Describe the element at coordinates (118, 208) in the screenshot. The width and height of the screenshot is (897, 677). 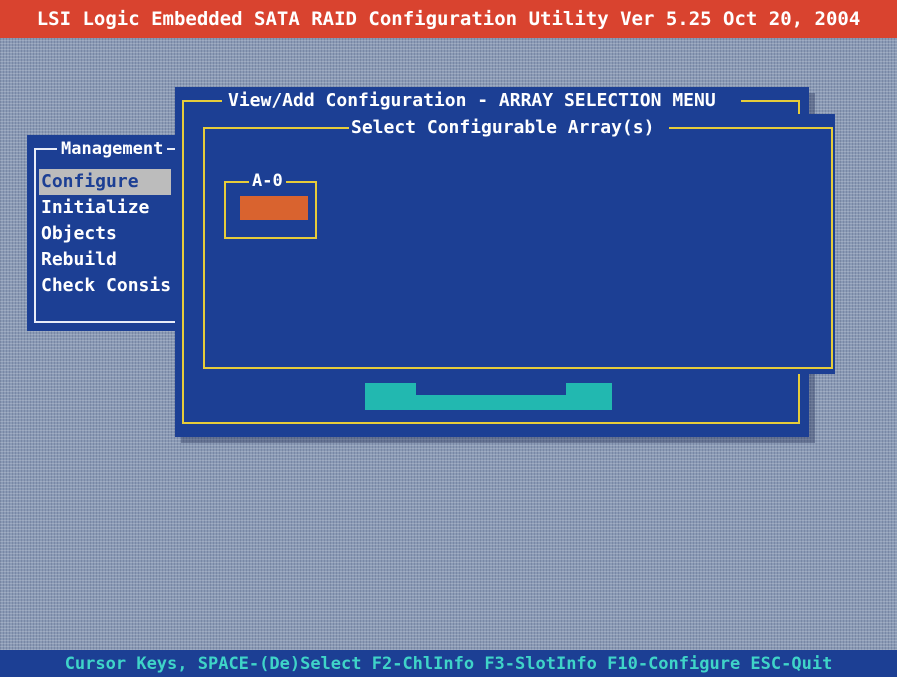
I see `menu-item-initialize: Initialize` at that location.